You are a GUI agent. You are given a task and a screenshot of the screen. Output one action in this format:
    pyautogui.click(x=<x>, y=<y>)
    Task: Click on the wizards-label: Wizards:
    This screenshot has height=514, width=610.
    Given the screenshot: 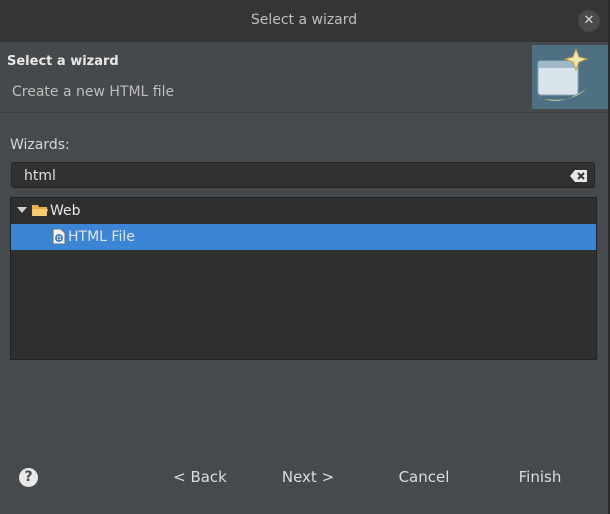 What is the action you would take?
    pyautogui.click(x=40, y=145)
    